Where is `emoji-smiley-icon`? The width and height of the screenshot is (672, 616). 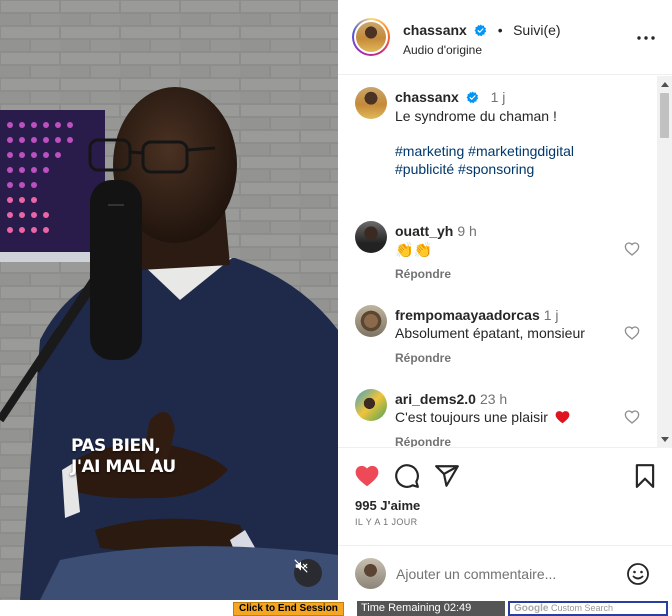
emoji-smiley-icon is located at coordinates (638, 574).